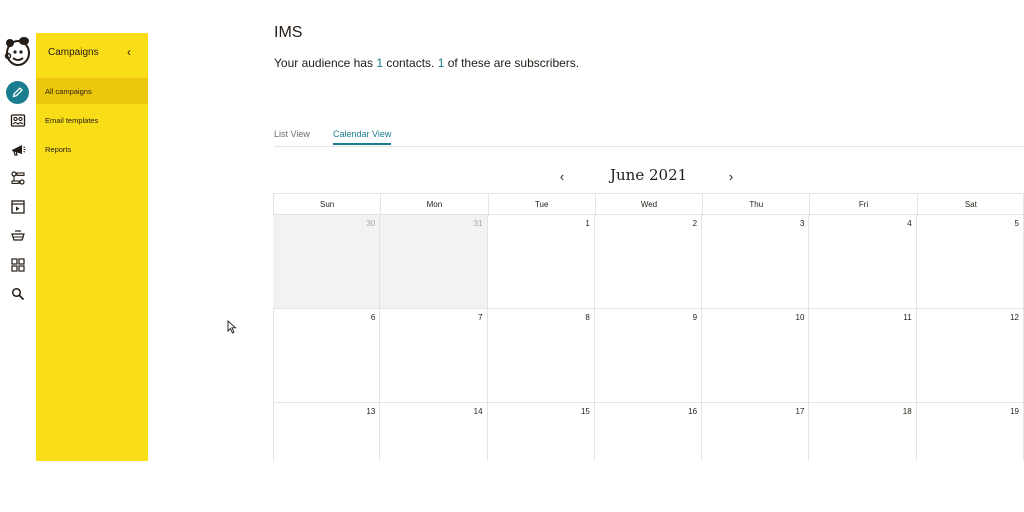 This screenshot has height=512, width=1024. Describe the element at coordinates (328, 205) in the screenshot. I see `weekday-sun: Sun` at that location.